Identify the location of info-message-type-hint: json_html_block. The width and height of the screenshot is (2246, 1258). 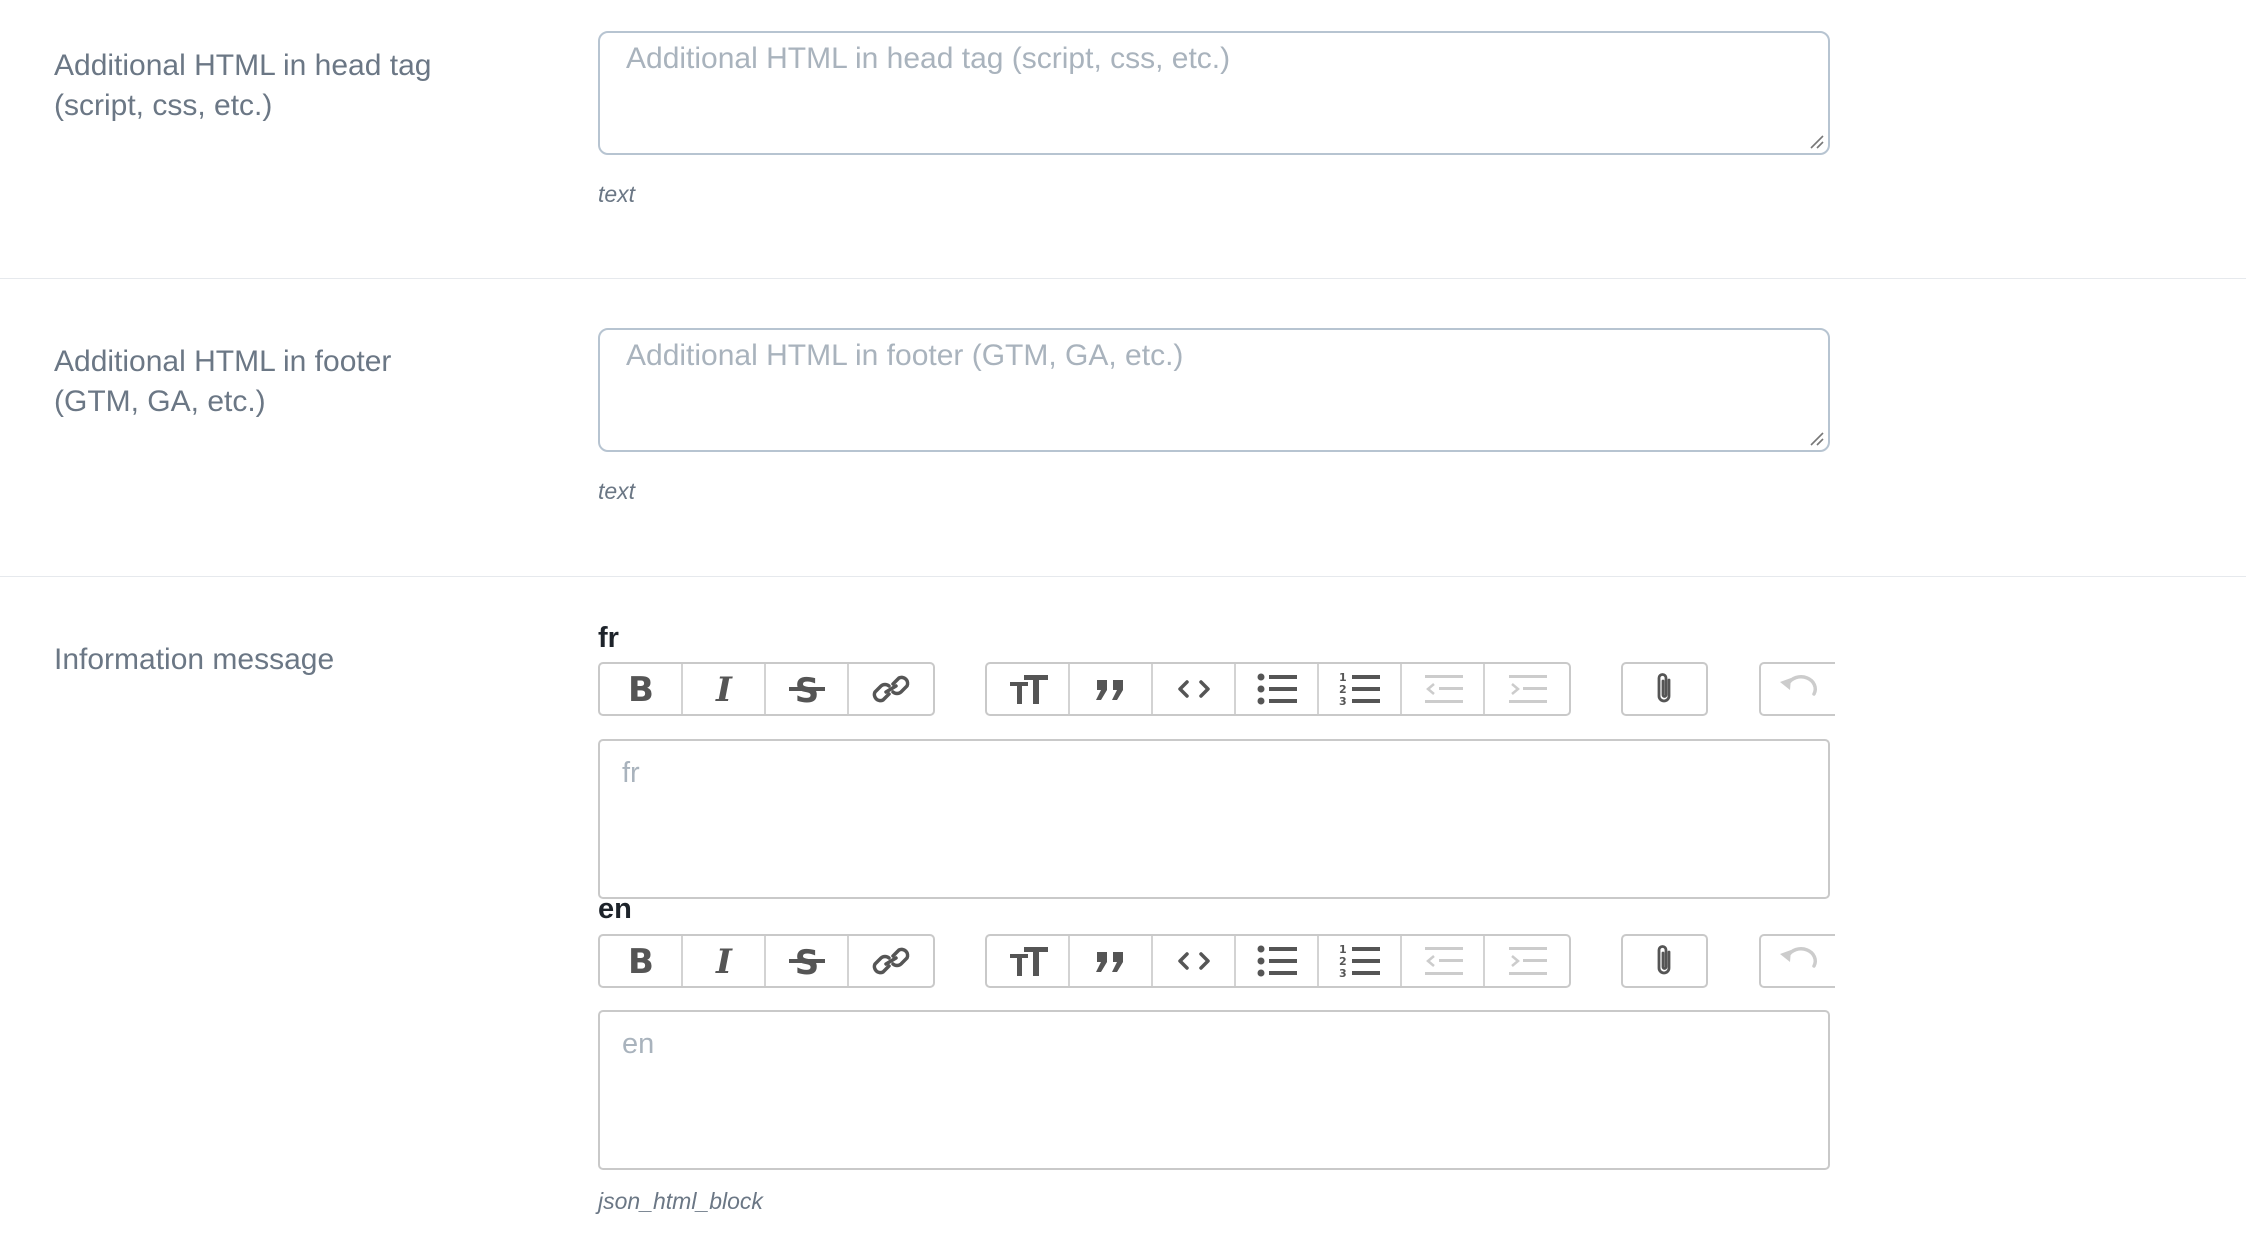
(680, 1201).